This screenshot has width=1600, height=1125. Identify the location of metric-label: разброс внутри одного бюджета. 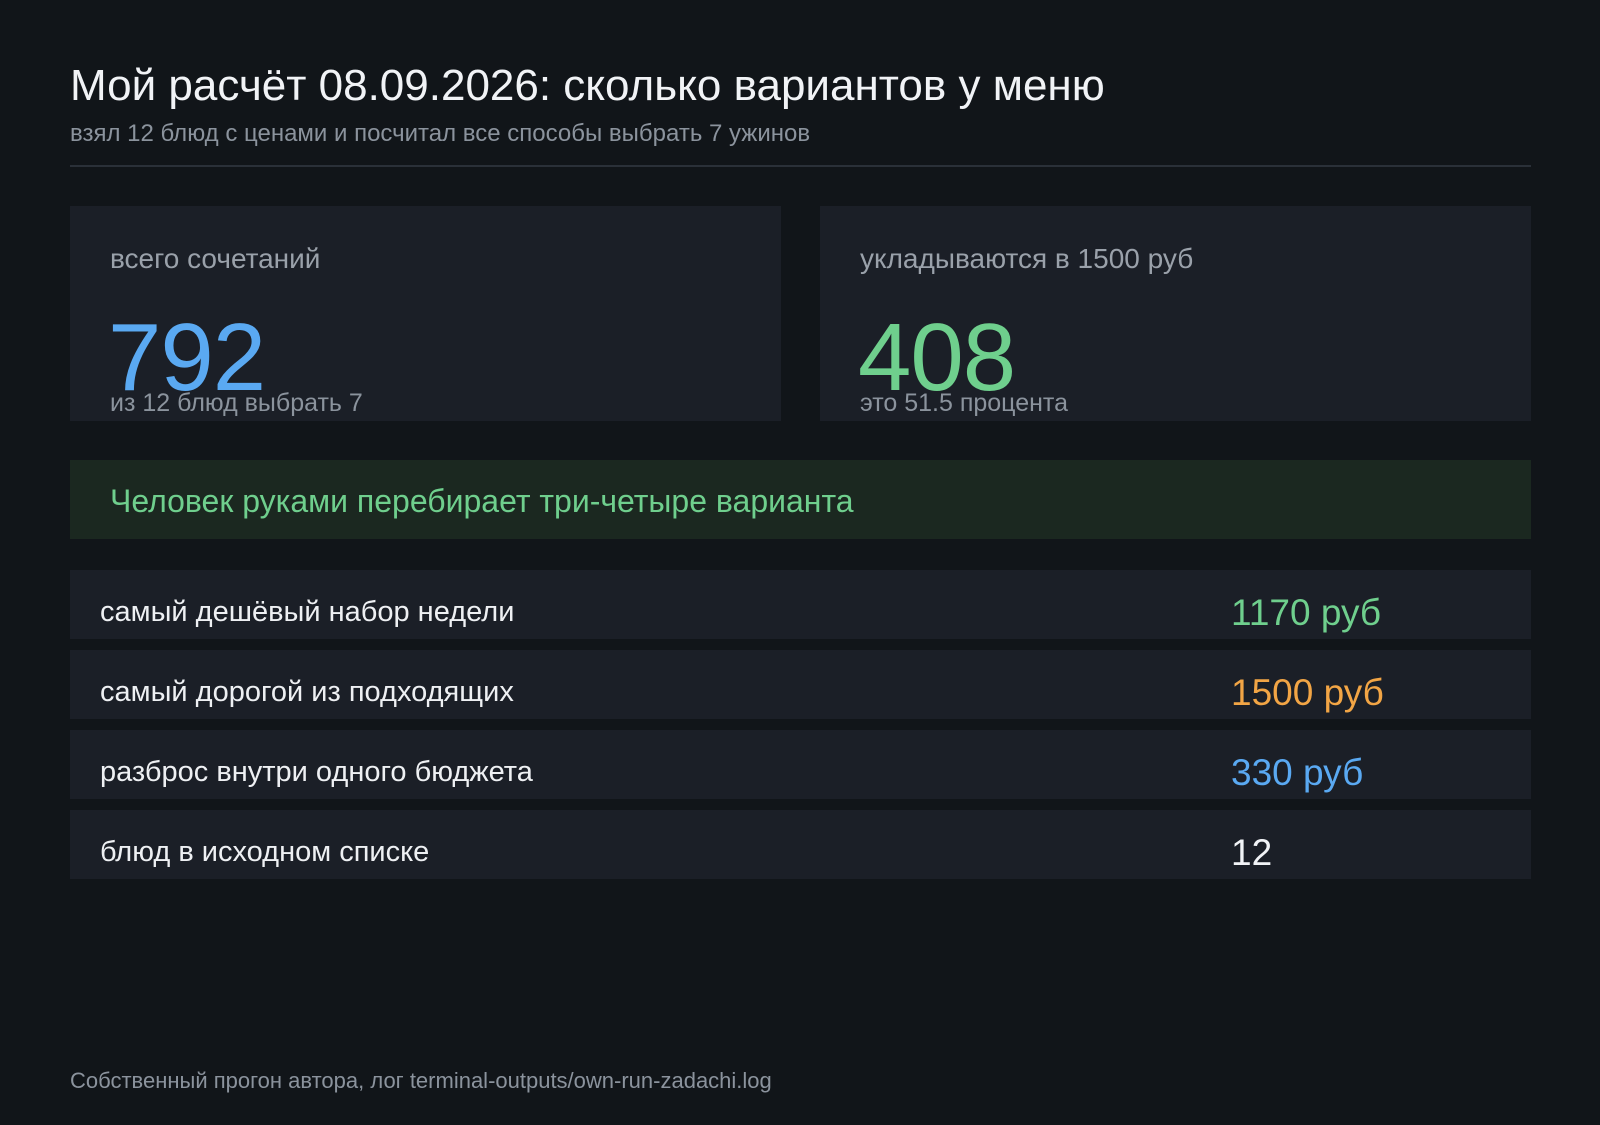
(316, 772).